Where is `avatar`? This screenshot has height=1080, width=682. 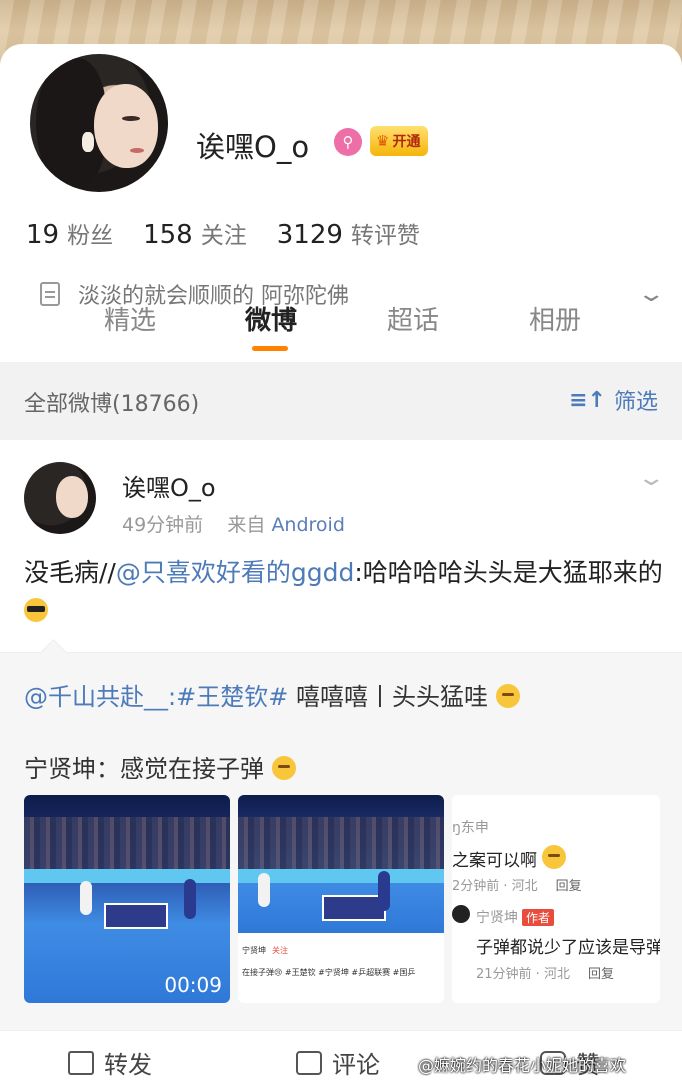 avatar is located at coordinates (99, 123).